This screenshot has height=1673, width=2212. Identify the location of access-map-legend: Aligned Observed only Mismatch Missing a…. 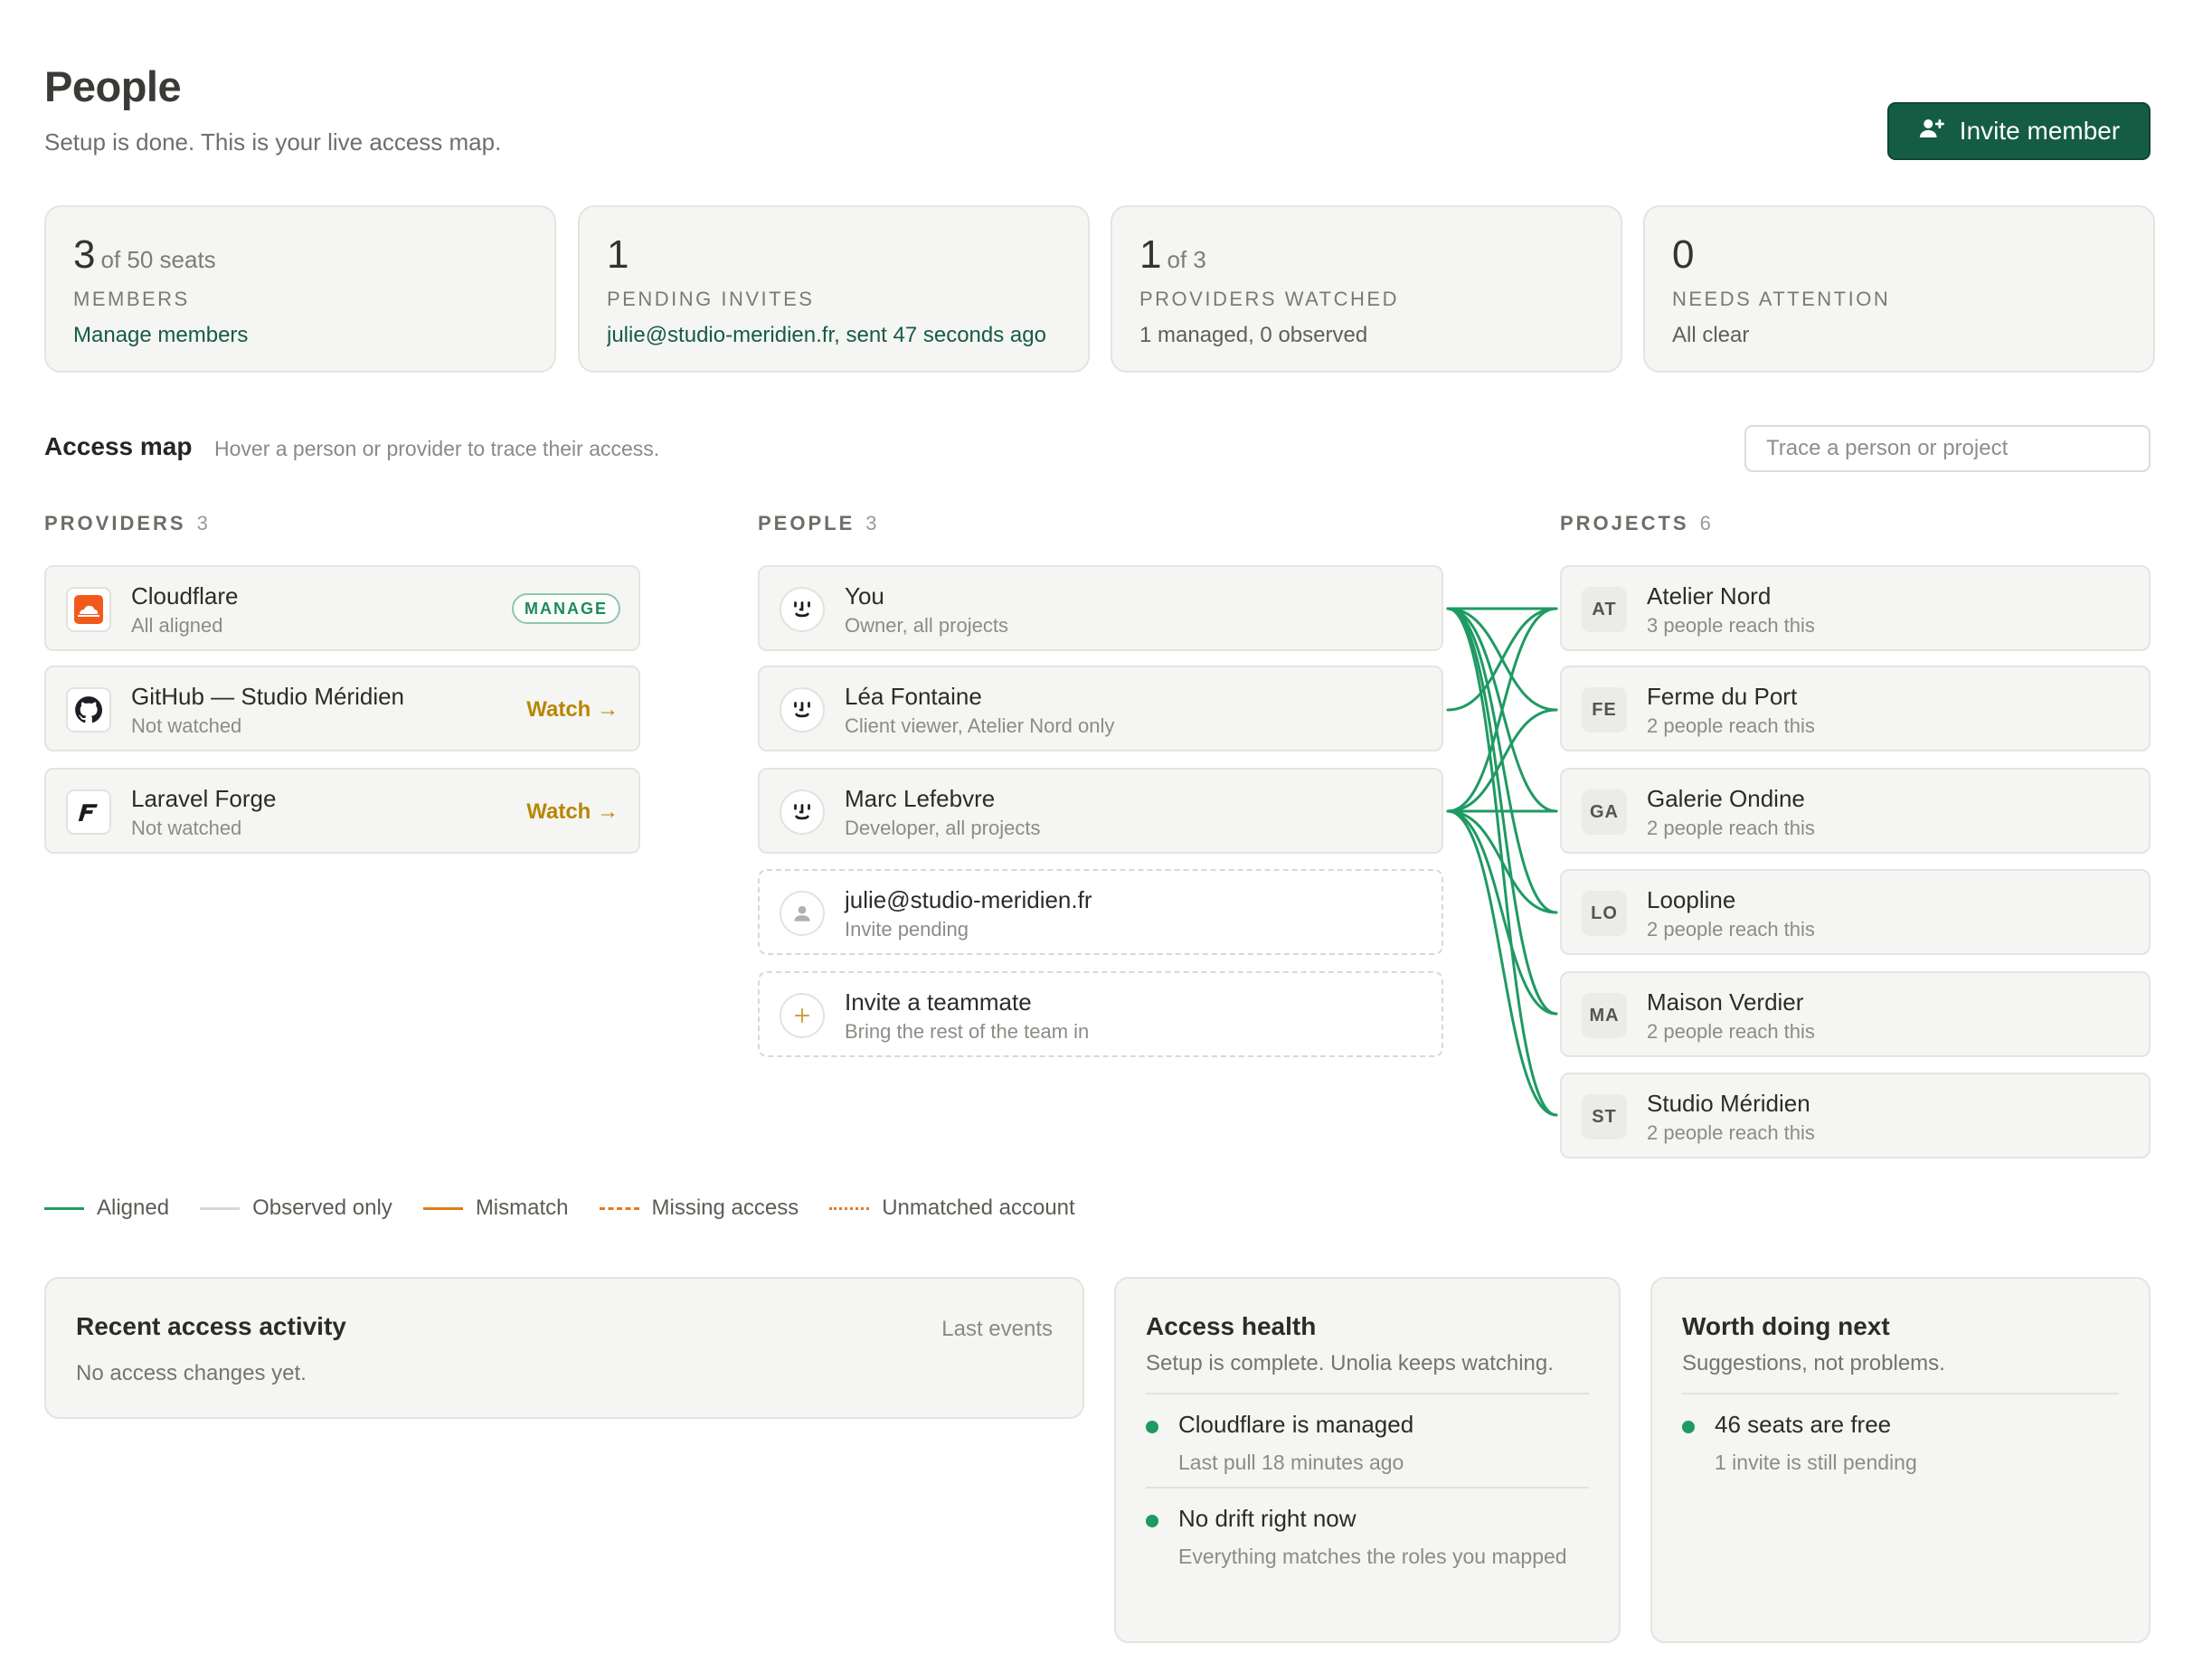
(559, 1208).